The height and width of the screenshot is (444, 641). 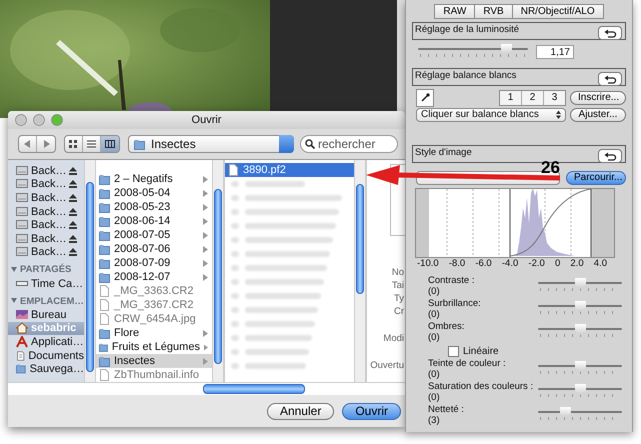 I want to click on checkbox: Linéaire, so click(x=519, y=351).